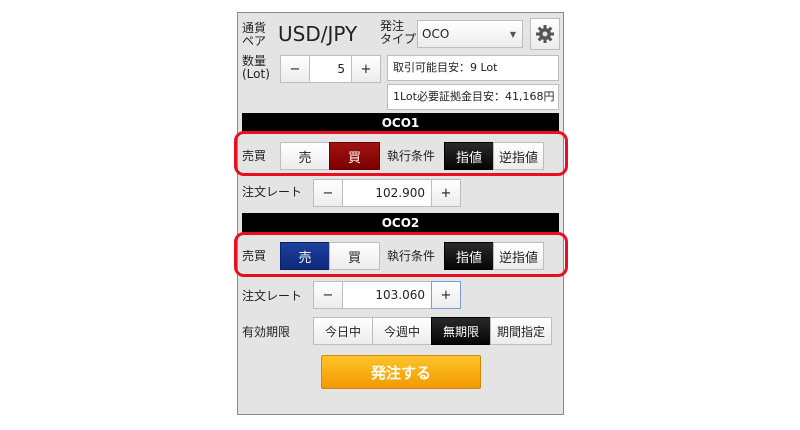  I want to click on quantity-plus-button: +, so click(366, 69).